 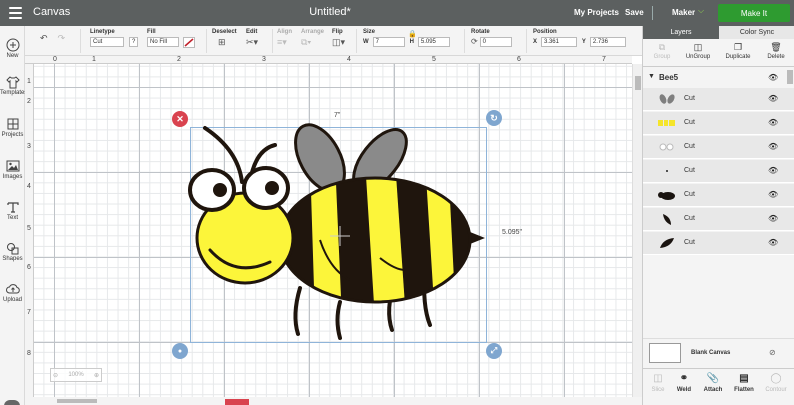 What do you see at coordinates (596, 12) in the screenshot?
I see `my-projects-link: My Projects` at bounding box center [596, 12].